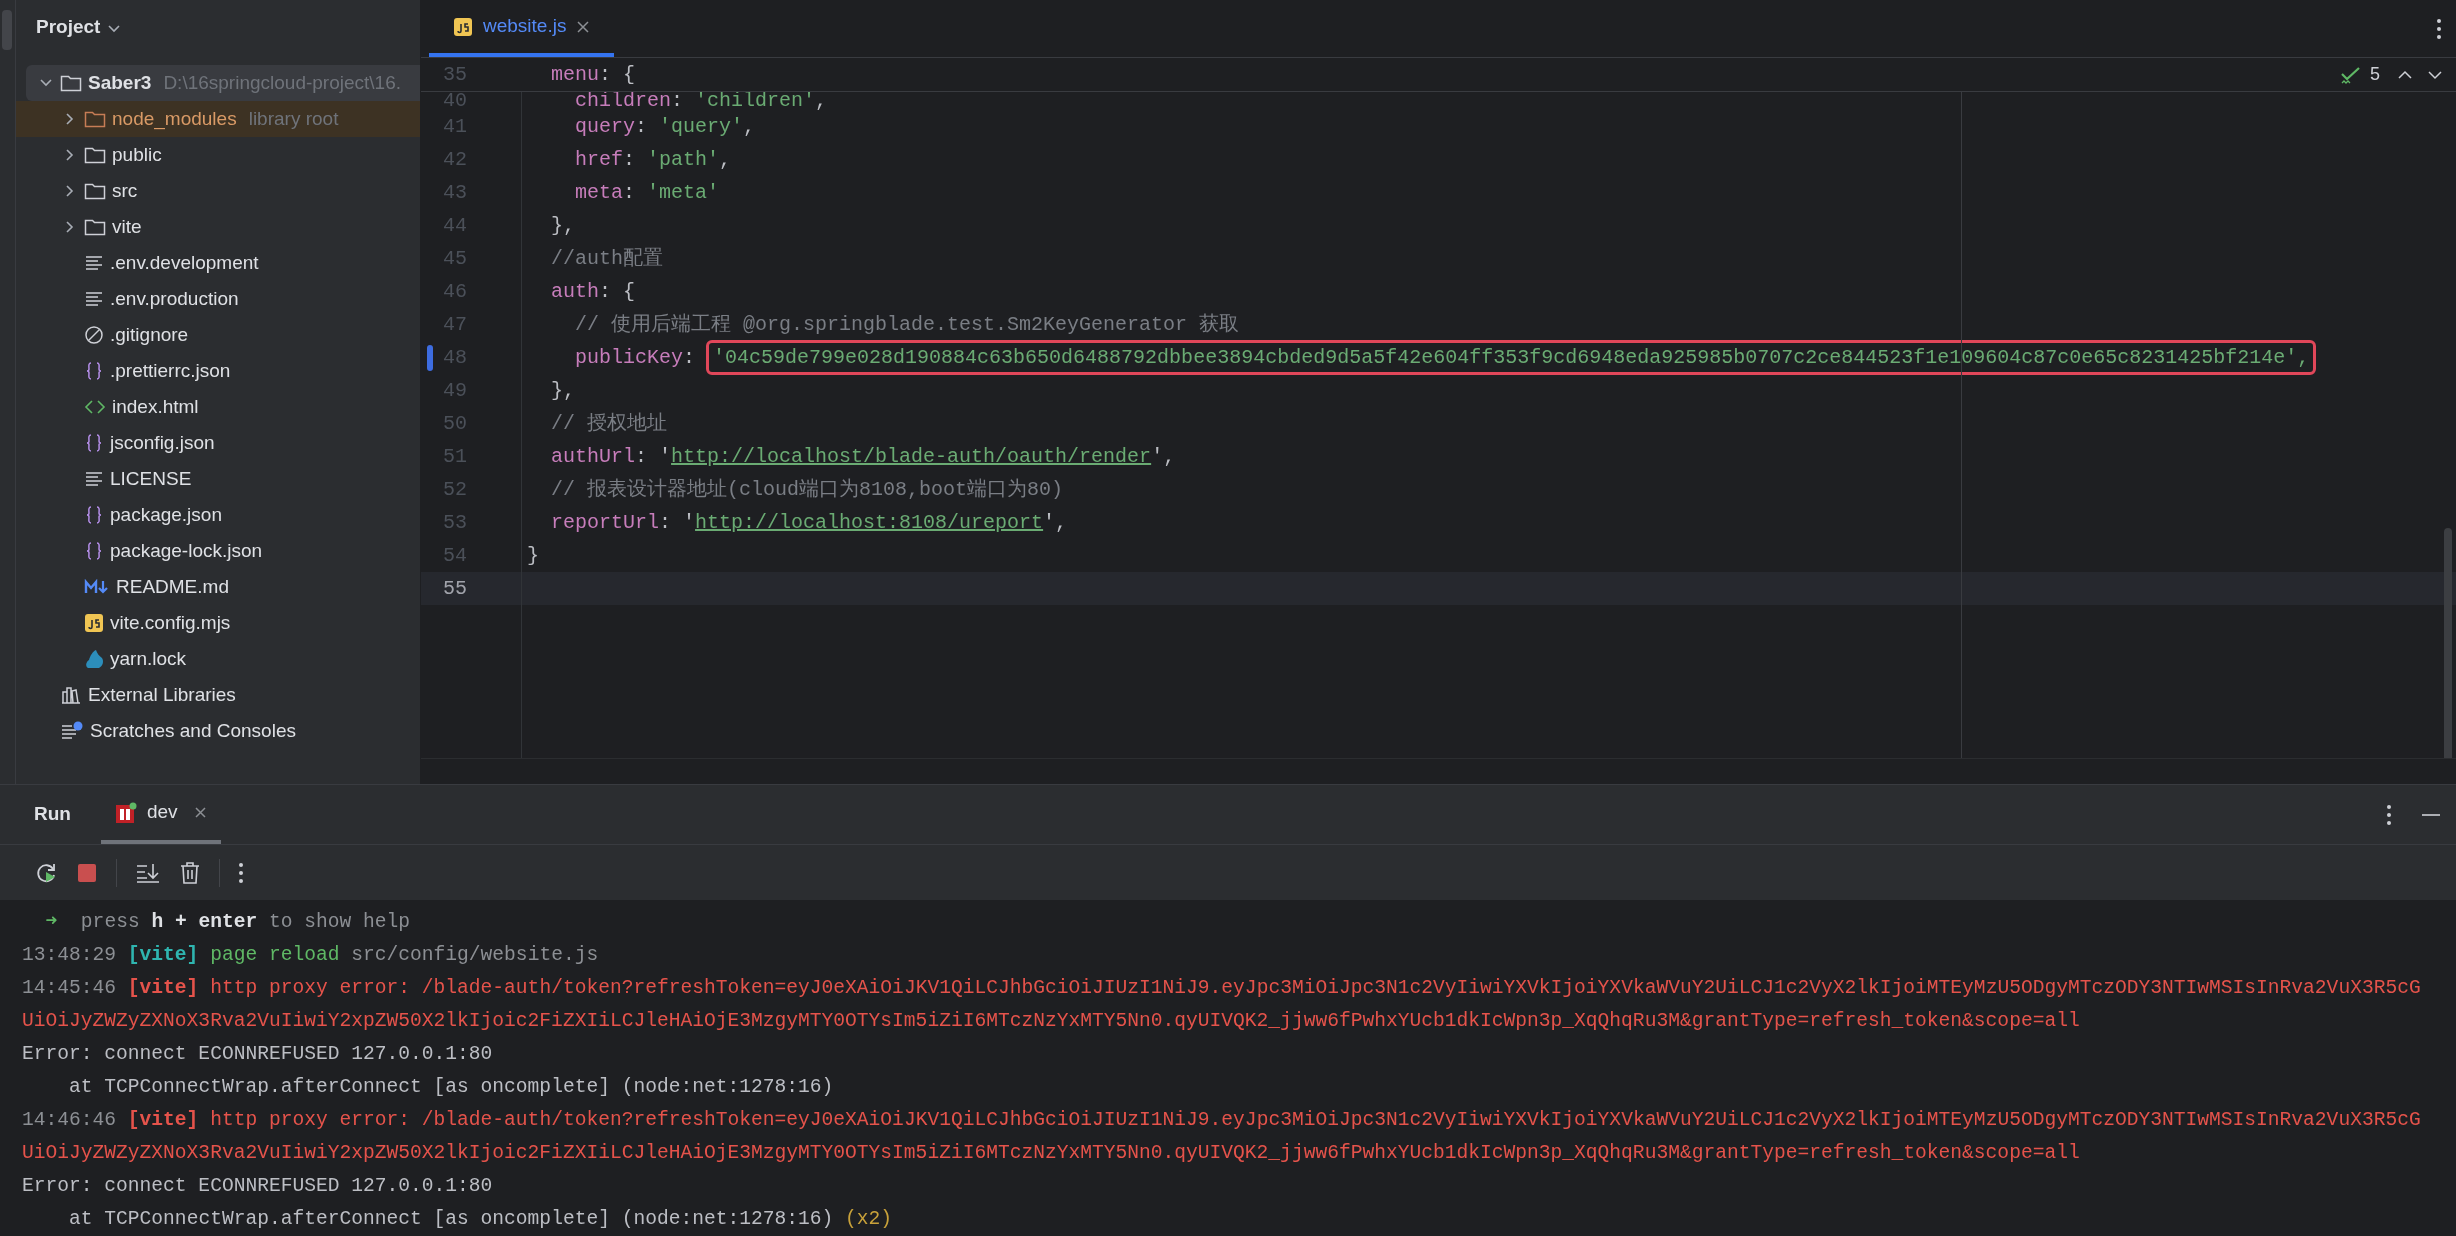 This screenshot has width=2456, height=1236. Describe the element at coordinates (95, 407) in the screenshot. I see `code-brackets-icon` at that location.